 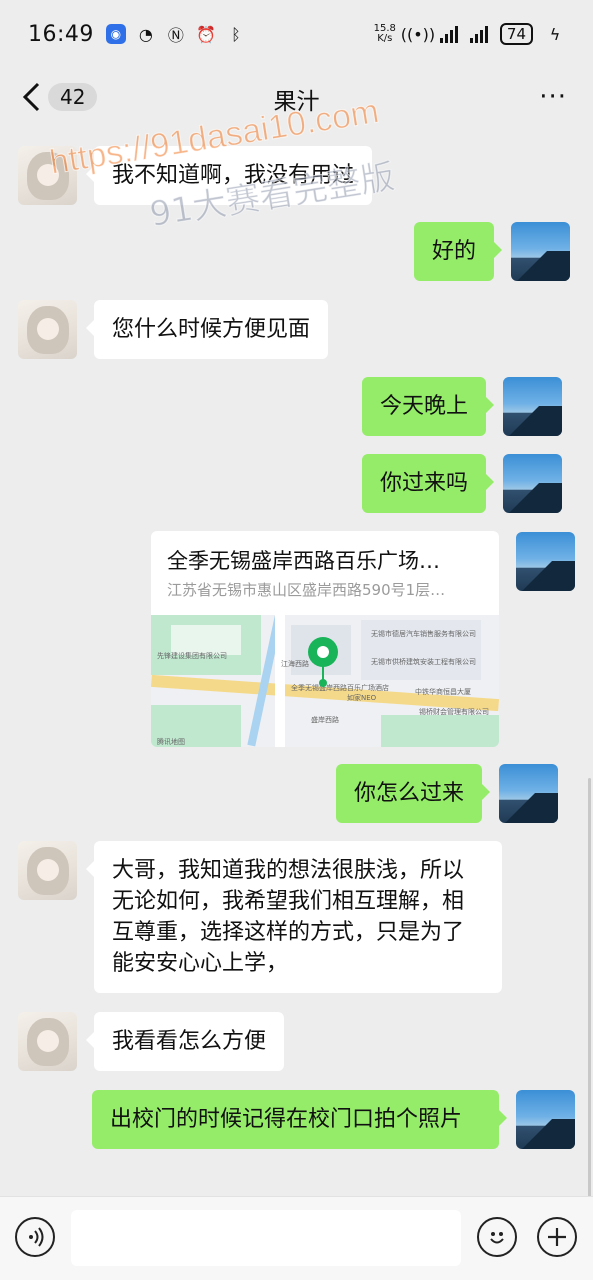 I want to click on message-row: 出校门的时候记得在校门口拍个照片, so click(x=333, y=1119).